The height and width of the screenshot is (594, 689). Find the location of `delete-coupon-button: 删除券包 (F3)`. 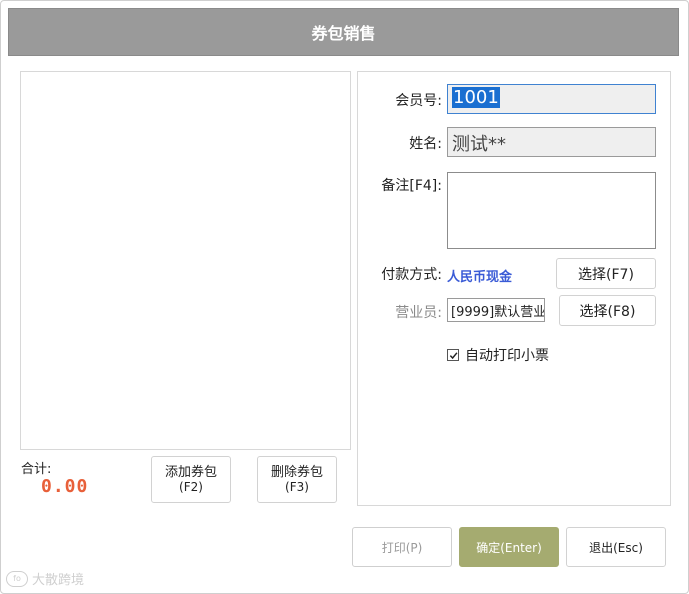

delete-coupon-button: 删除券包 (F3) is located at coordinates (297, 479).